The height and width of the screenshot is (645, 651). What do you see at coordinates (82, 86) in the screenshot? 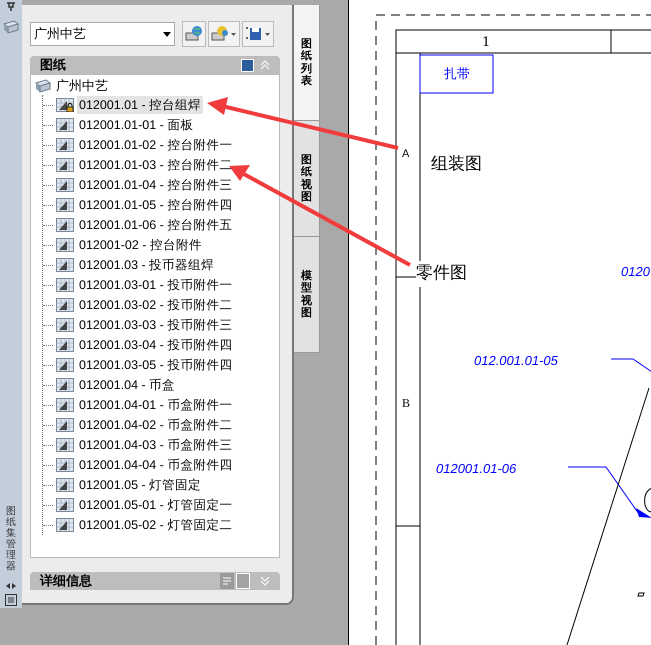
I see `tree-item: 广州中艺` at bounding box center [82, 86].